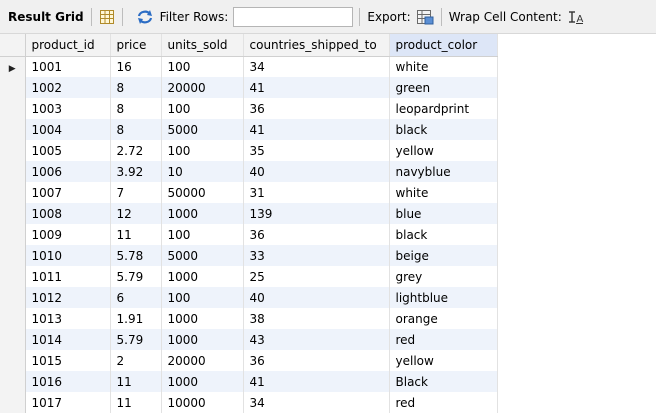  Describe the element at coordinates (68, 255) in the screenshot. I see `cell-product-id: 1010` at that location.